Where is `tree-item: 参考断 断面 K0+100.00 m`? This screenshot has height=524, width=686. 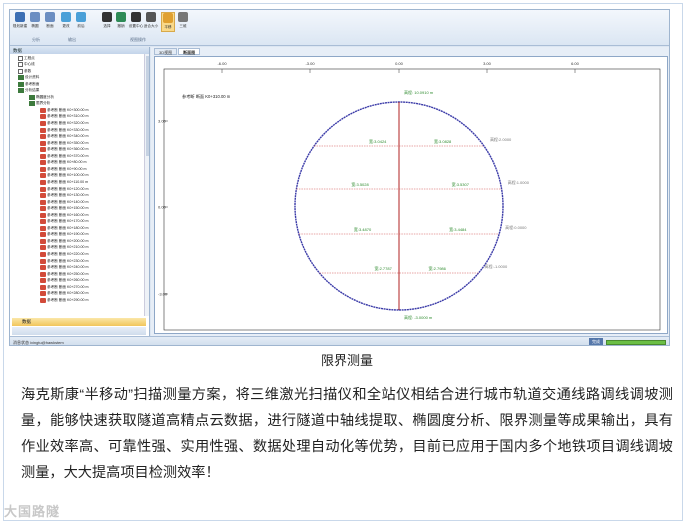
tree-item: 参考断 断面 K0+100.00 m is located at coordinates (64, 176).